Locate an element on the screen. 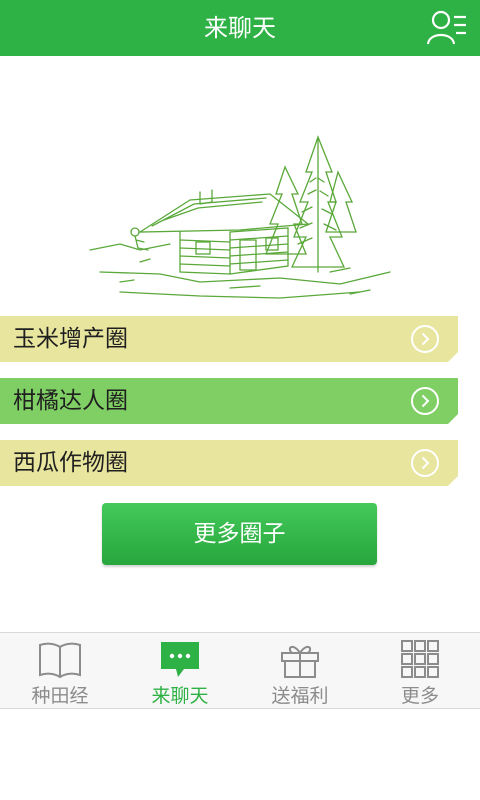  gift-icon is located at coordinates (300, 662).